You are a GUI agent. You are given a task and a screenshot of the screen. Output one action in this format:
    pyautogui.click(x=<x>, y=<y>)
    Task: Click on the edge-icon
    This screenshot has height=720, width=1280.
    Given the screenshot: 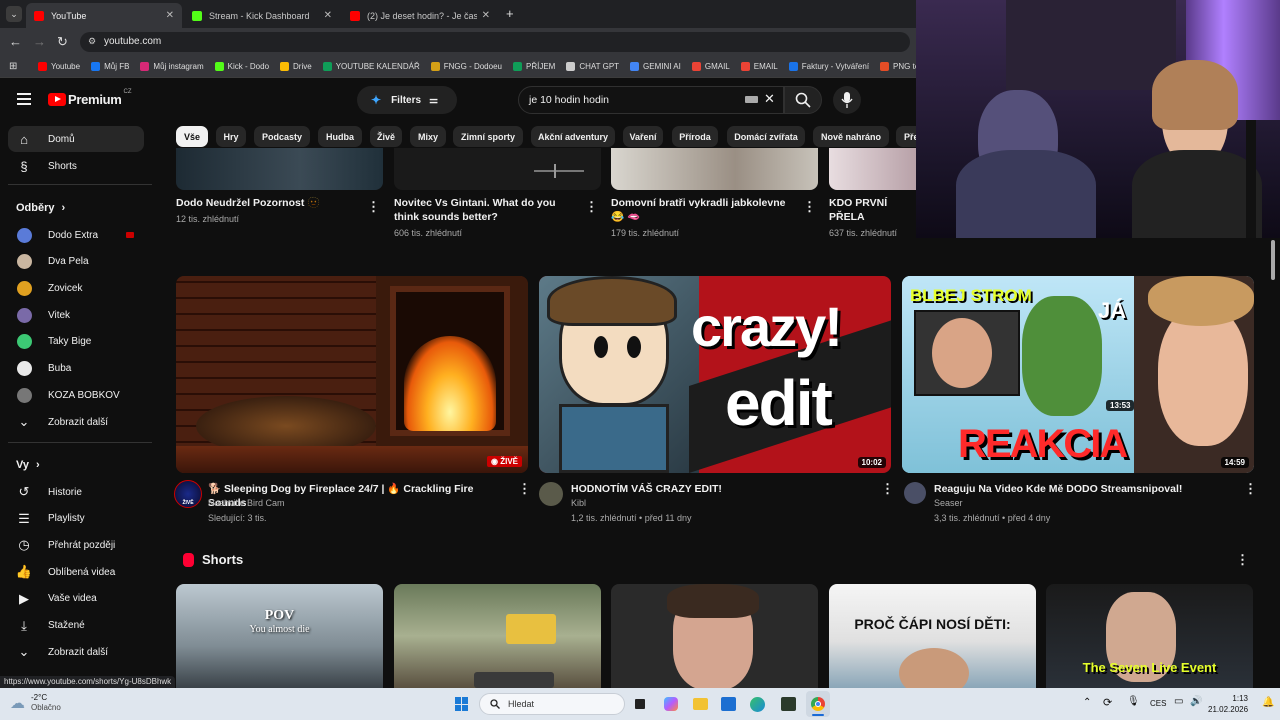 What is the action you would take?
    pyautogui.click(x=757, y=704)
    